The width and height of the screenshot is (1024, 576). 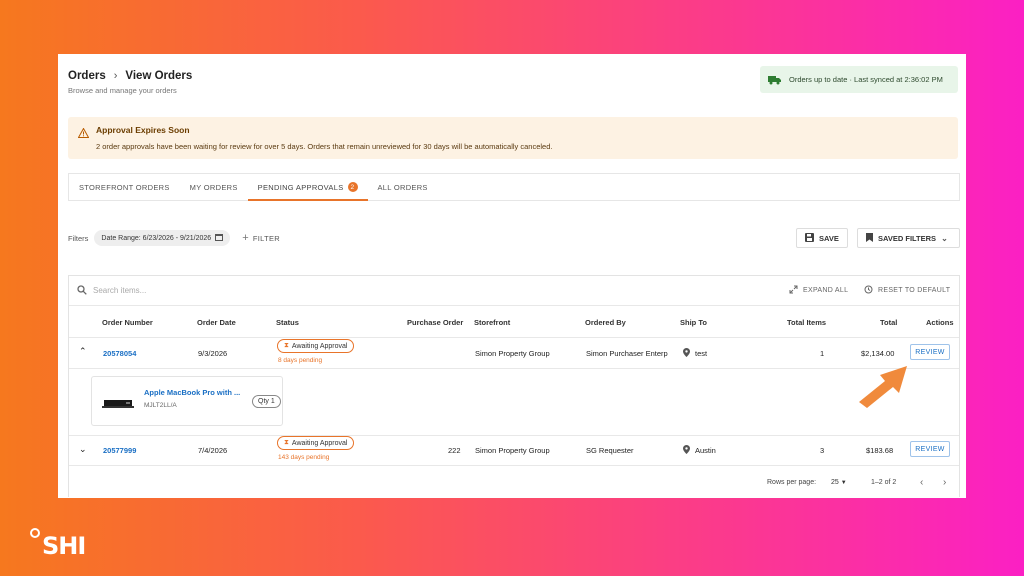 I want to click on dropdown-arrow-icon: ▼, so click(x=843, y=483).